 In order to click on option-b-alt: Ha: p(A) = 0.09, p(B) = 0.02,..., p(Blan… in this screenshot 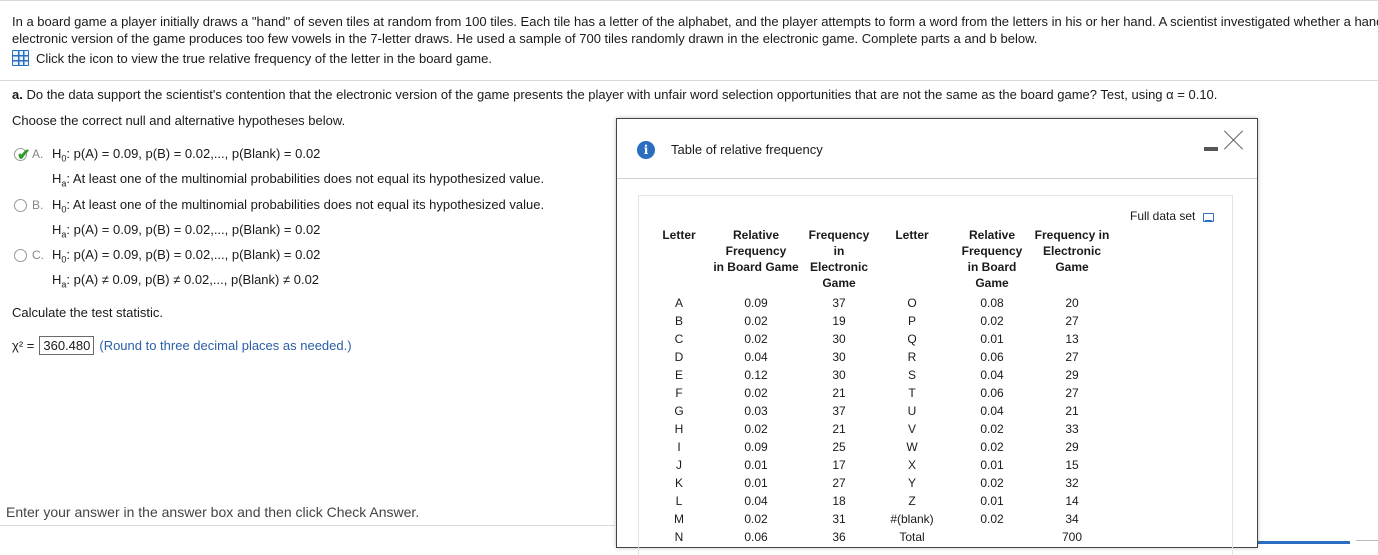, I will do `click(186, 230)`.